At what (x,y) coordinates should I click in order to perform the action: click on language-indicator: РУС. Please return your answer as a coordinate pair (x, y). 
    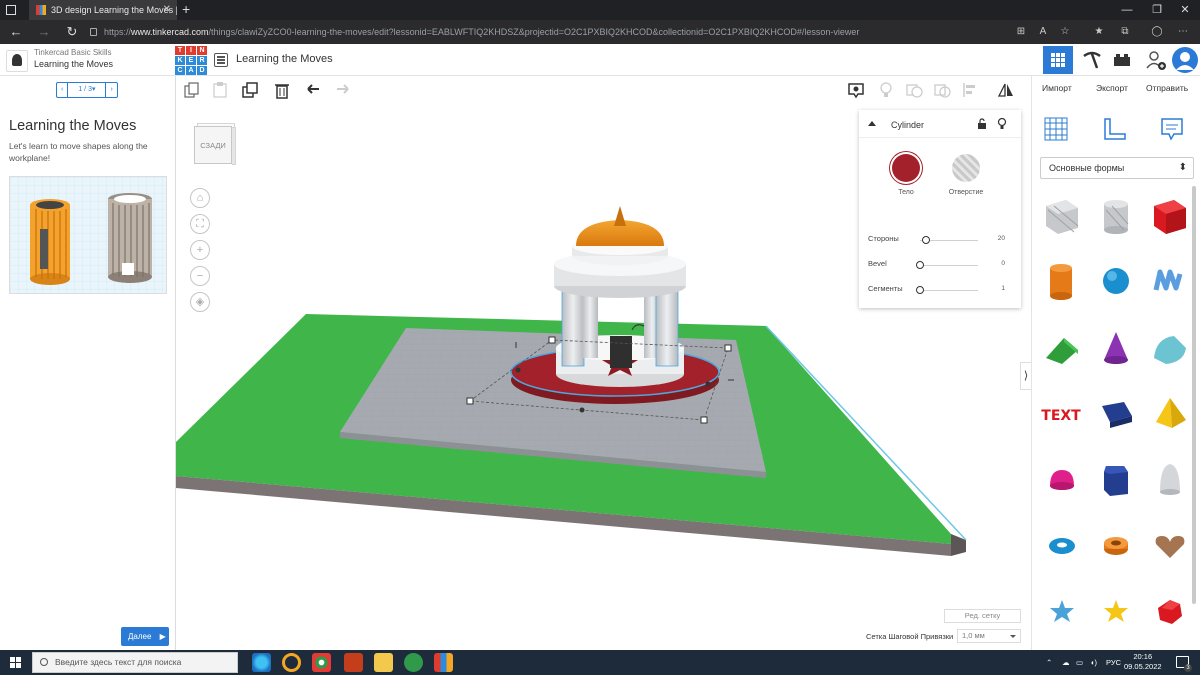
    Looking at the image, I should click on (1113, 662).